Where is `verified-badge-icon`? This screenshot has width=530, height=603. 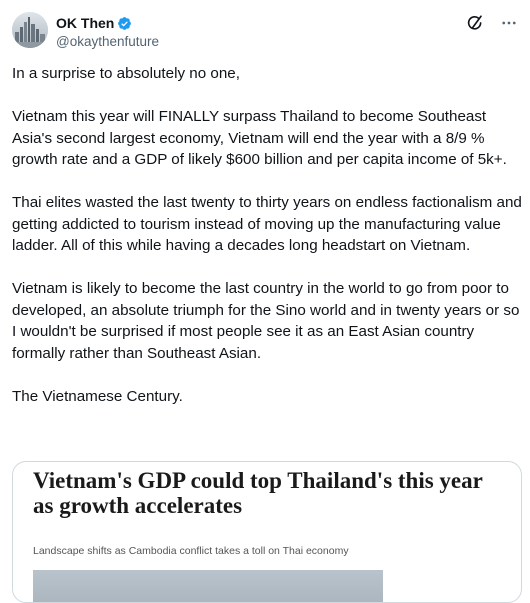
verified-badge-icon is located at coordinates (124, 23).